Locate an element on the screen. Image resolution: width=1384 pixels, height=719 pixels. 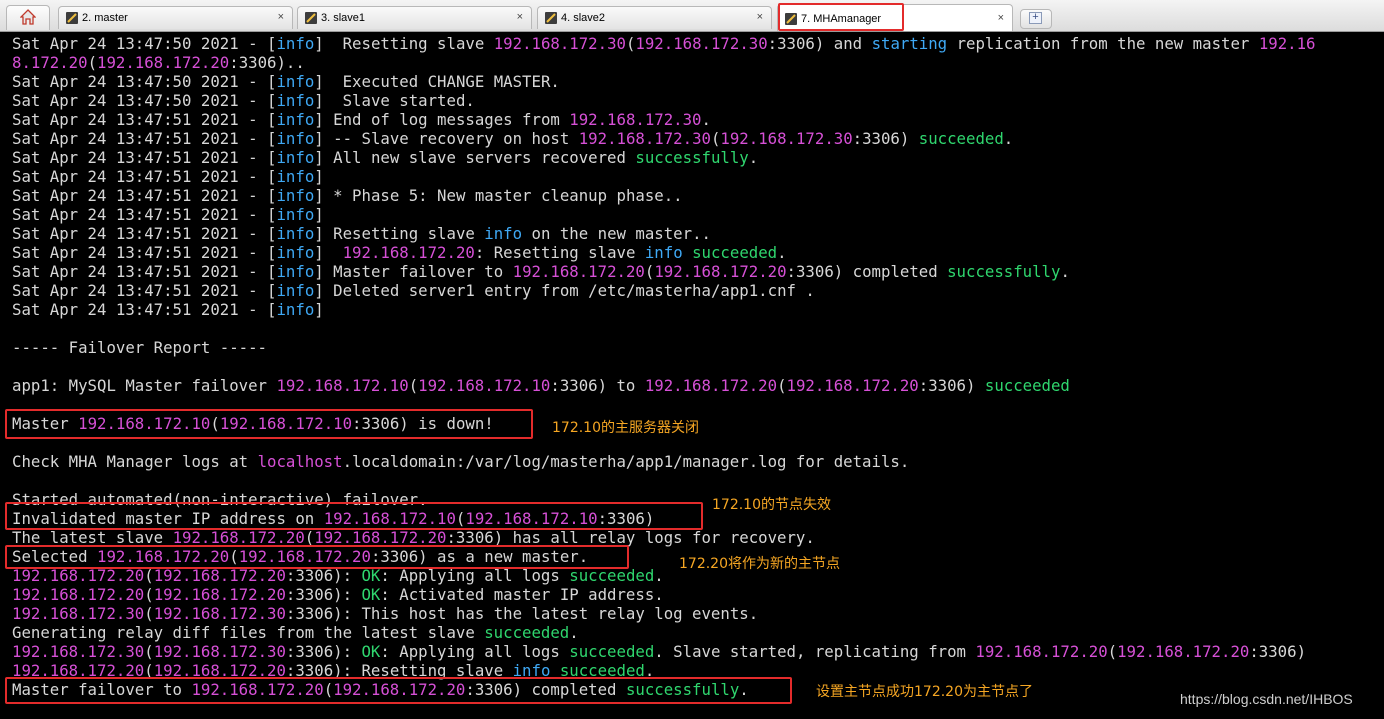
log-line: 8.172.20(192.168.172.20:3306).. is located at coordinates (158, 62).